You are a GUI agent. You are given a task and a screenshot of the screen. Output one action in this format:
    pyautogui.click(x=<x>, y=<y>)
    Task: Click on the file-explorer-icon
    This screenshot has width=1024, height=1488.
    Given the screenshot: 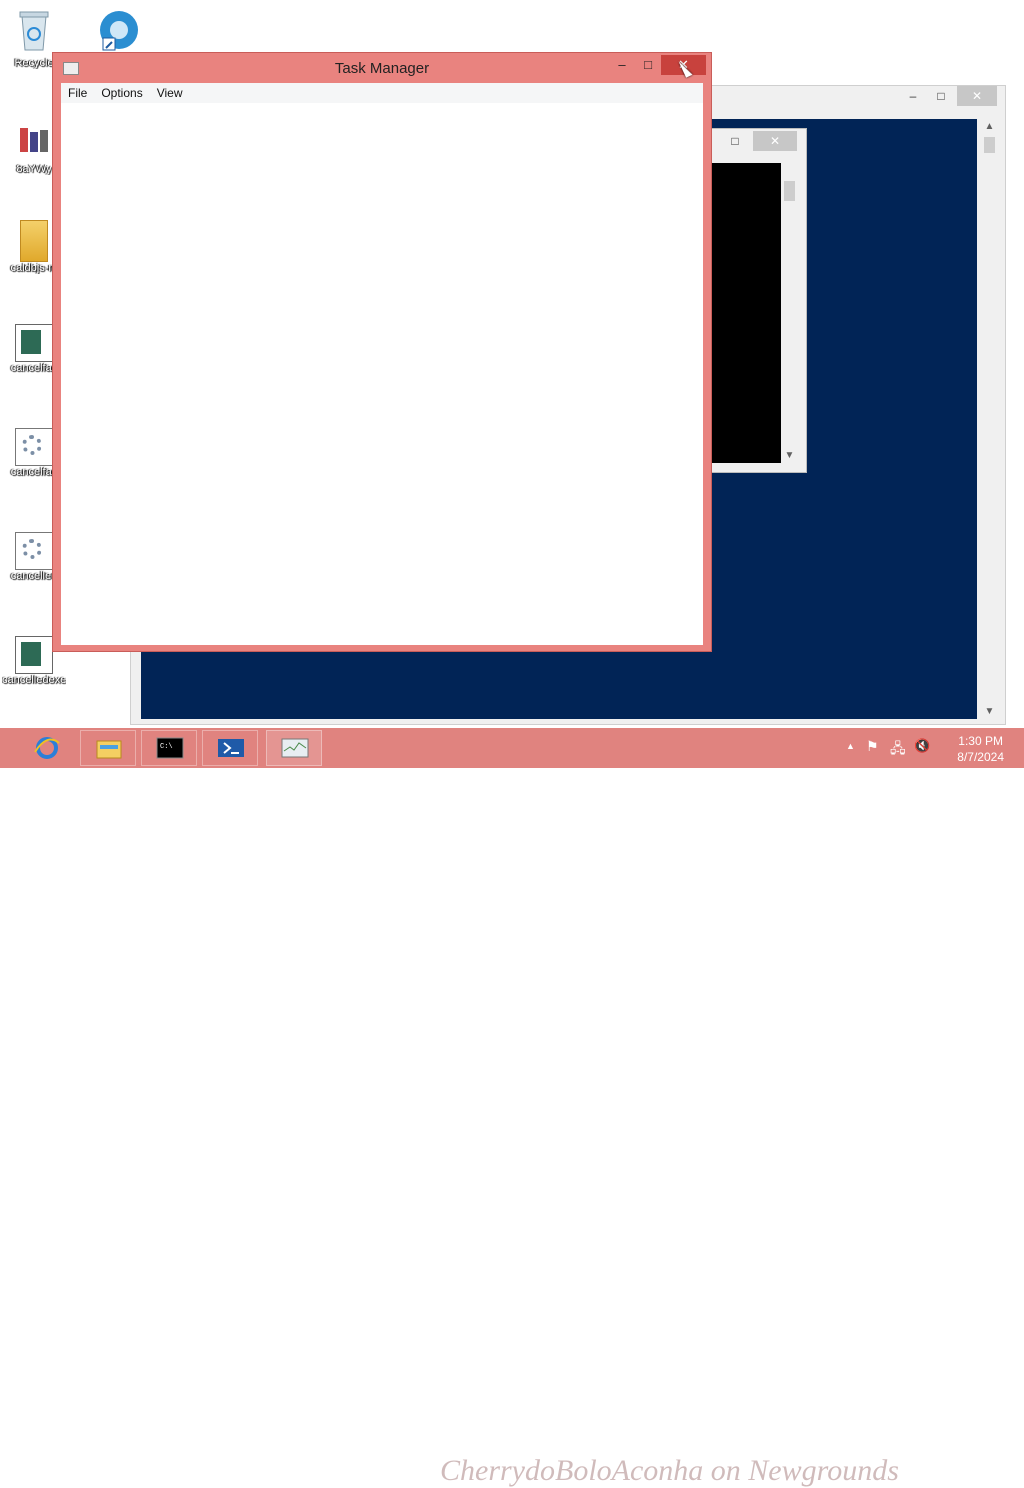 What is the action you would take?
    pyautogui.click(x=109, y=749)
    